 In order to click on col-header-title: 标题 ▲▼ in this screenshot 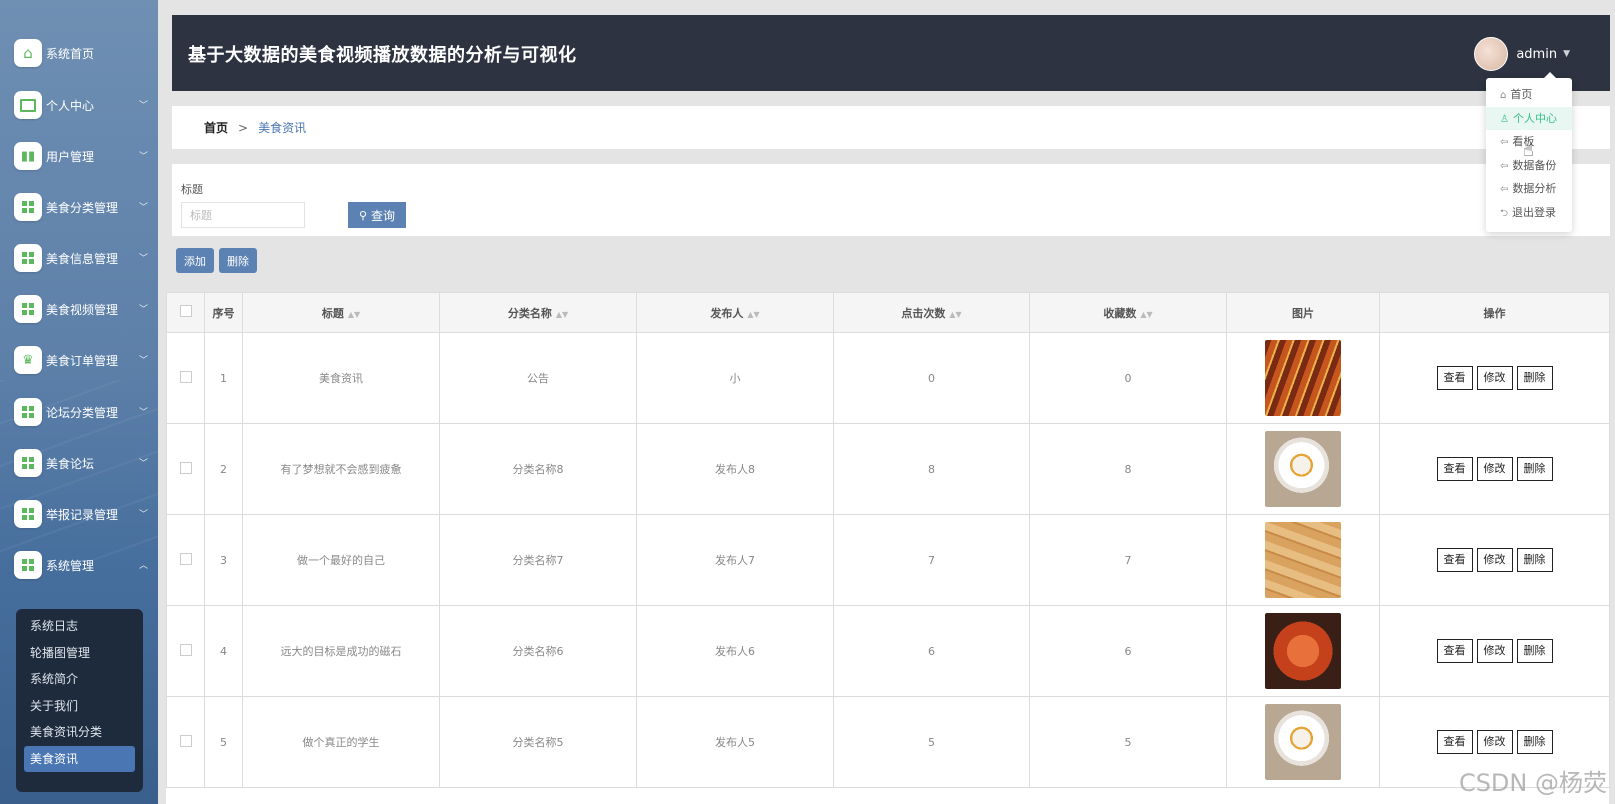, I will do `click(341, 312)`.